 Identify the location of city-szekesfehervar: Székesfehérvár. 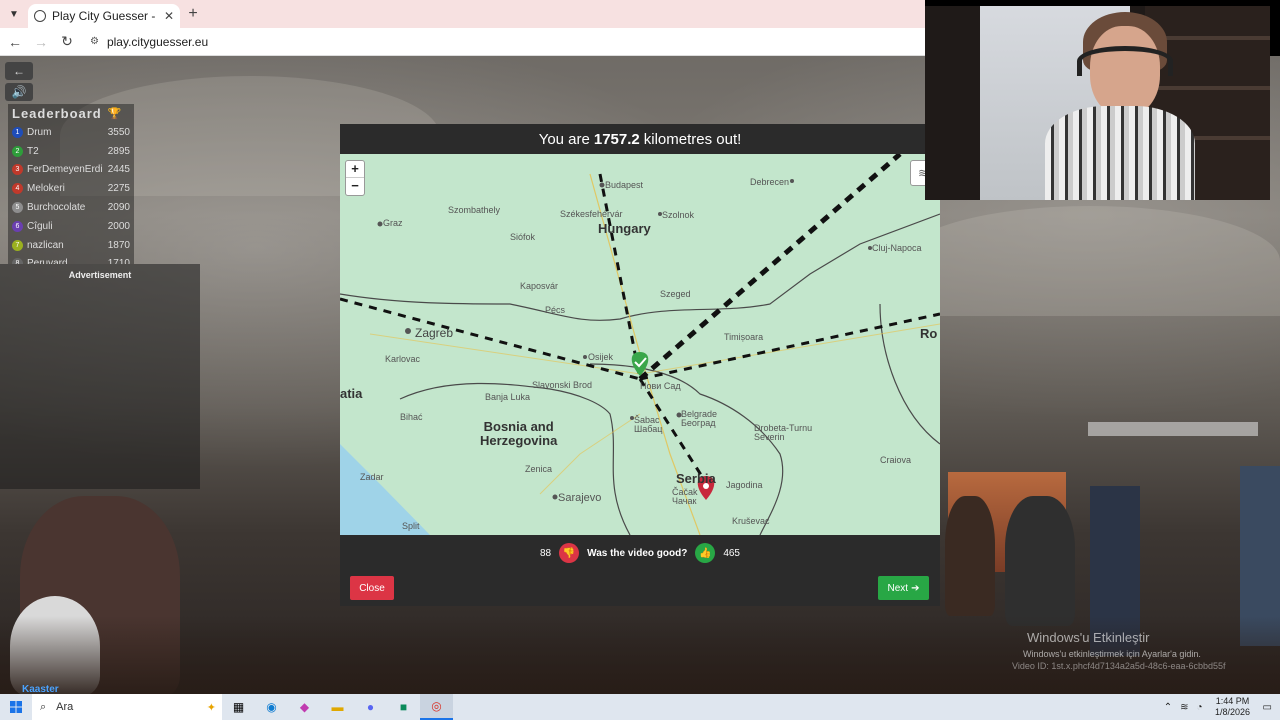
(591, 214).